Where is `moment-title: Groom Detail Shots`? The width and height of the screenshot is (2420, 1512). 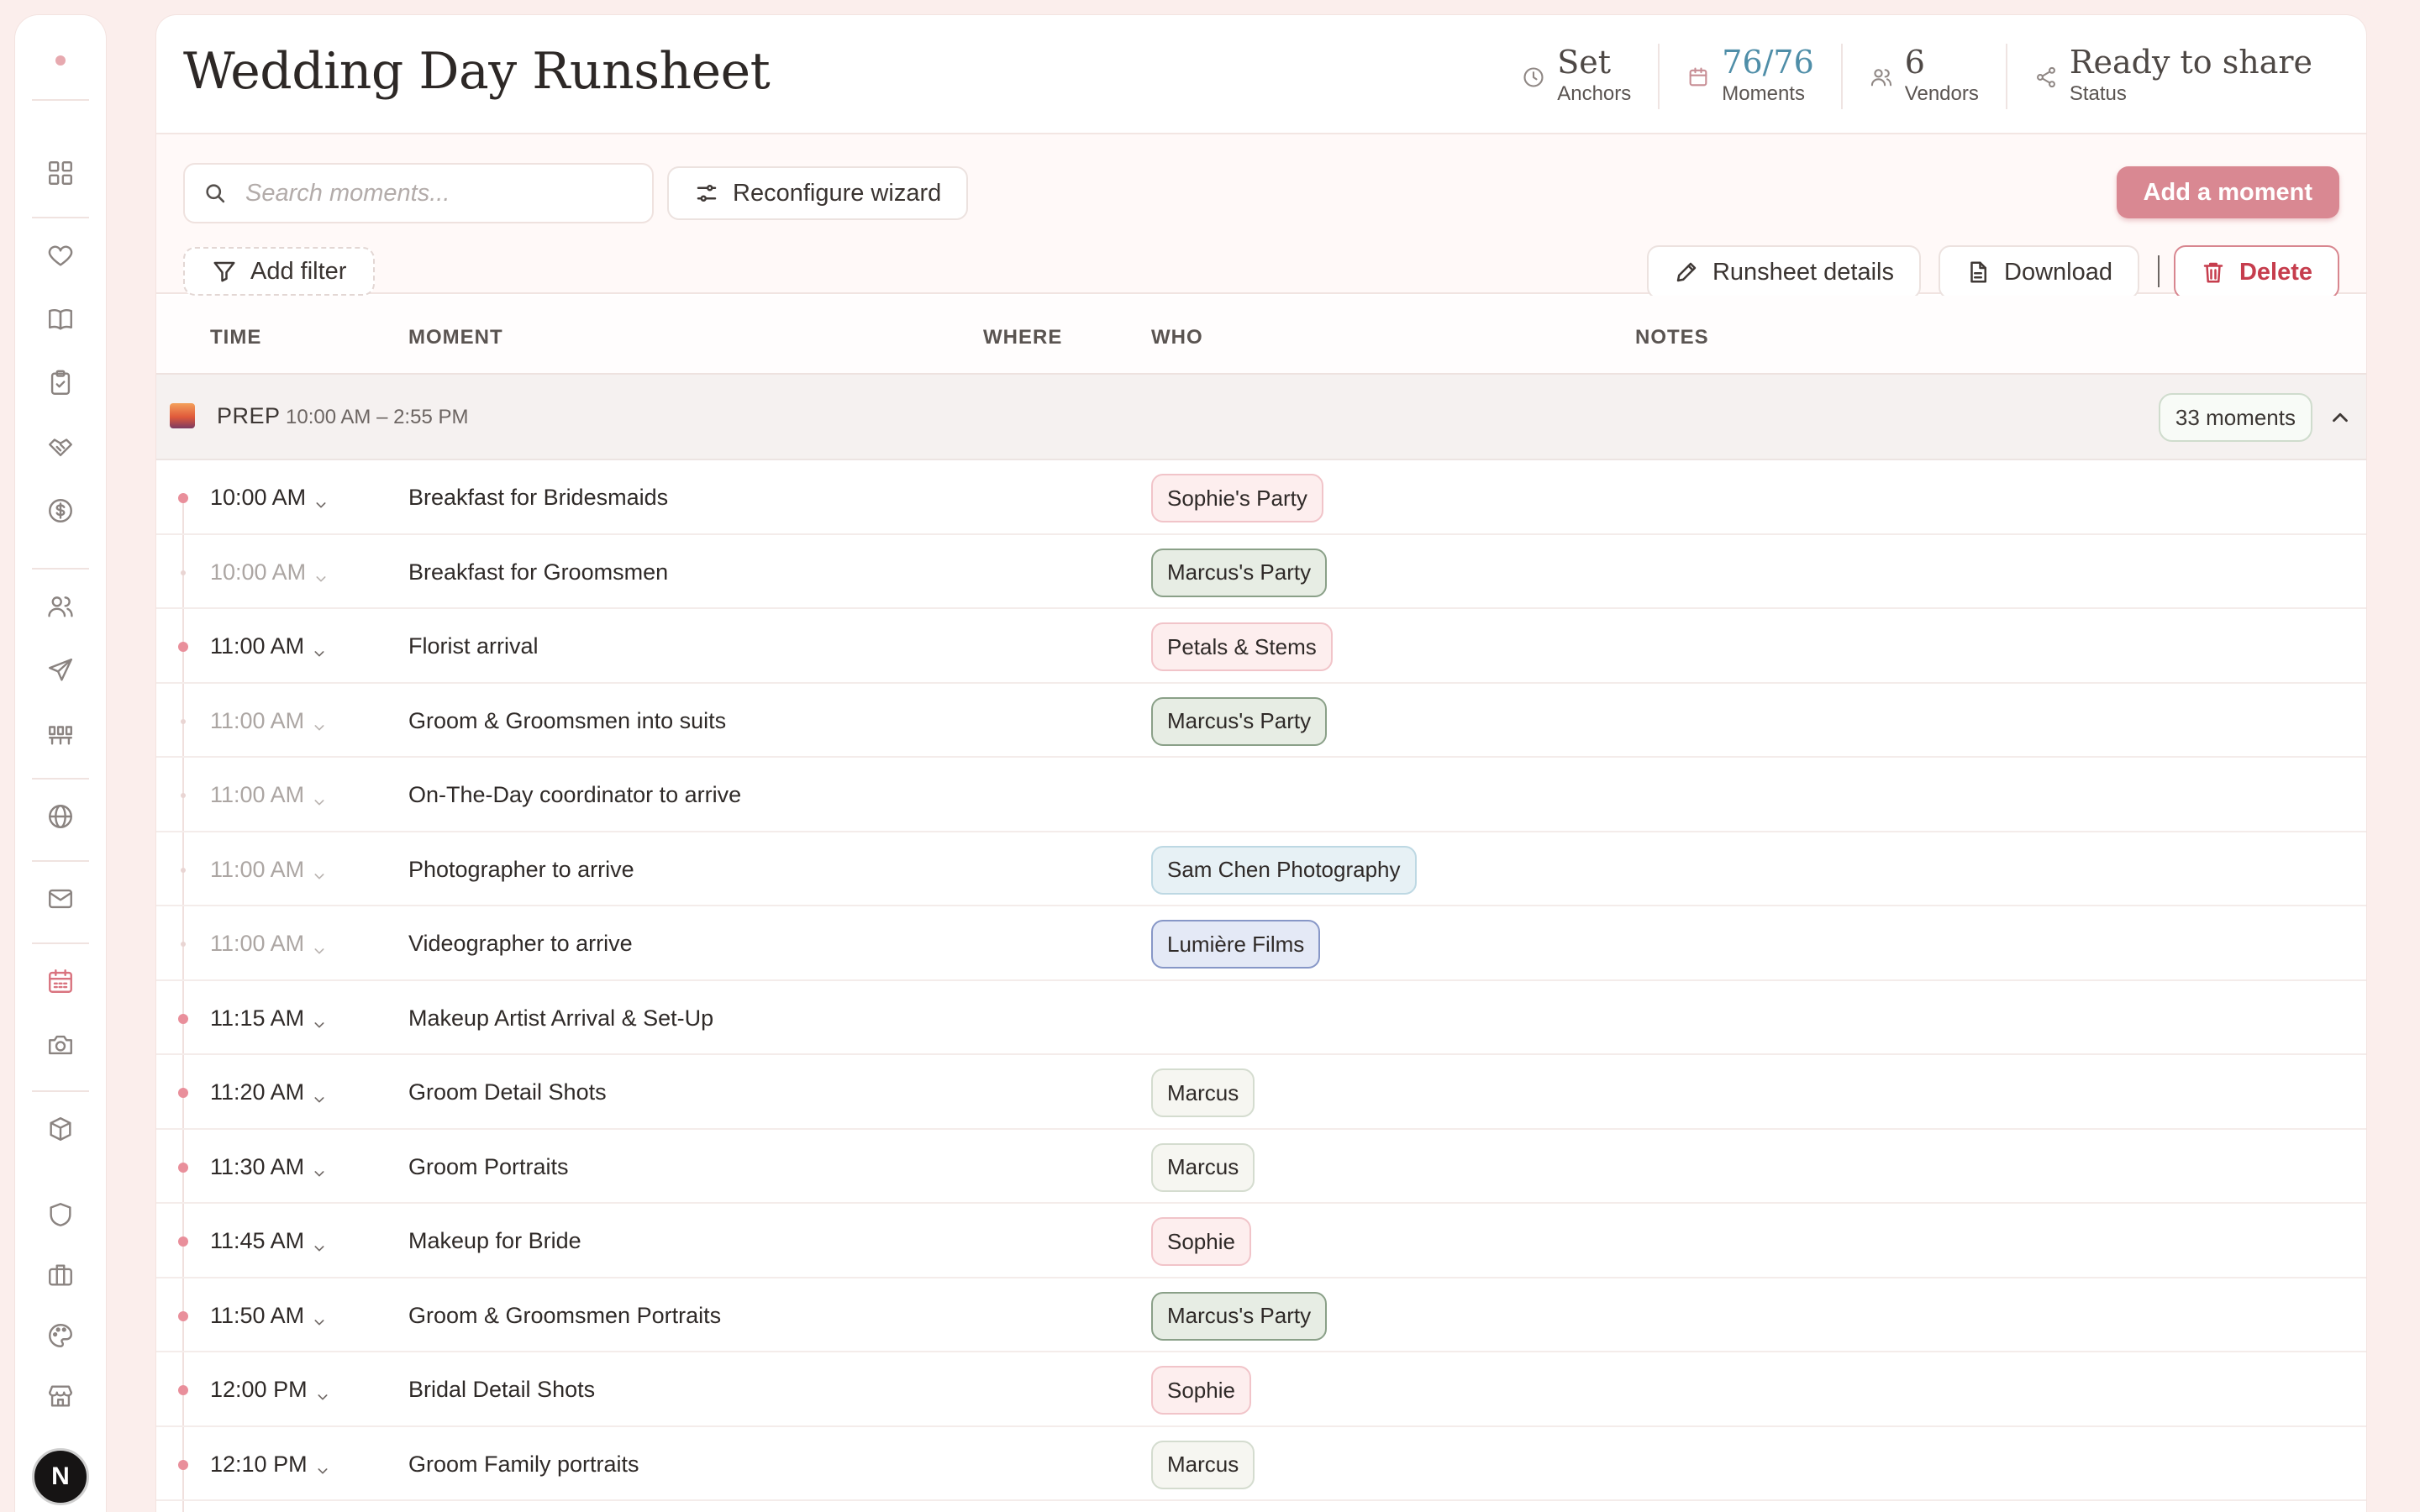
moment-title: Groom Detail Shots is located at coordinates (508, 1092).